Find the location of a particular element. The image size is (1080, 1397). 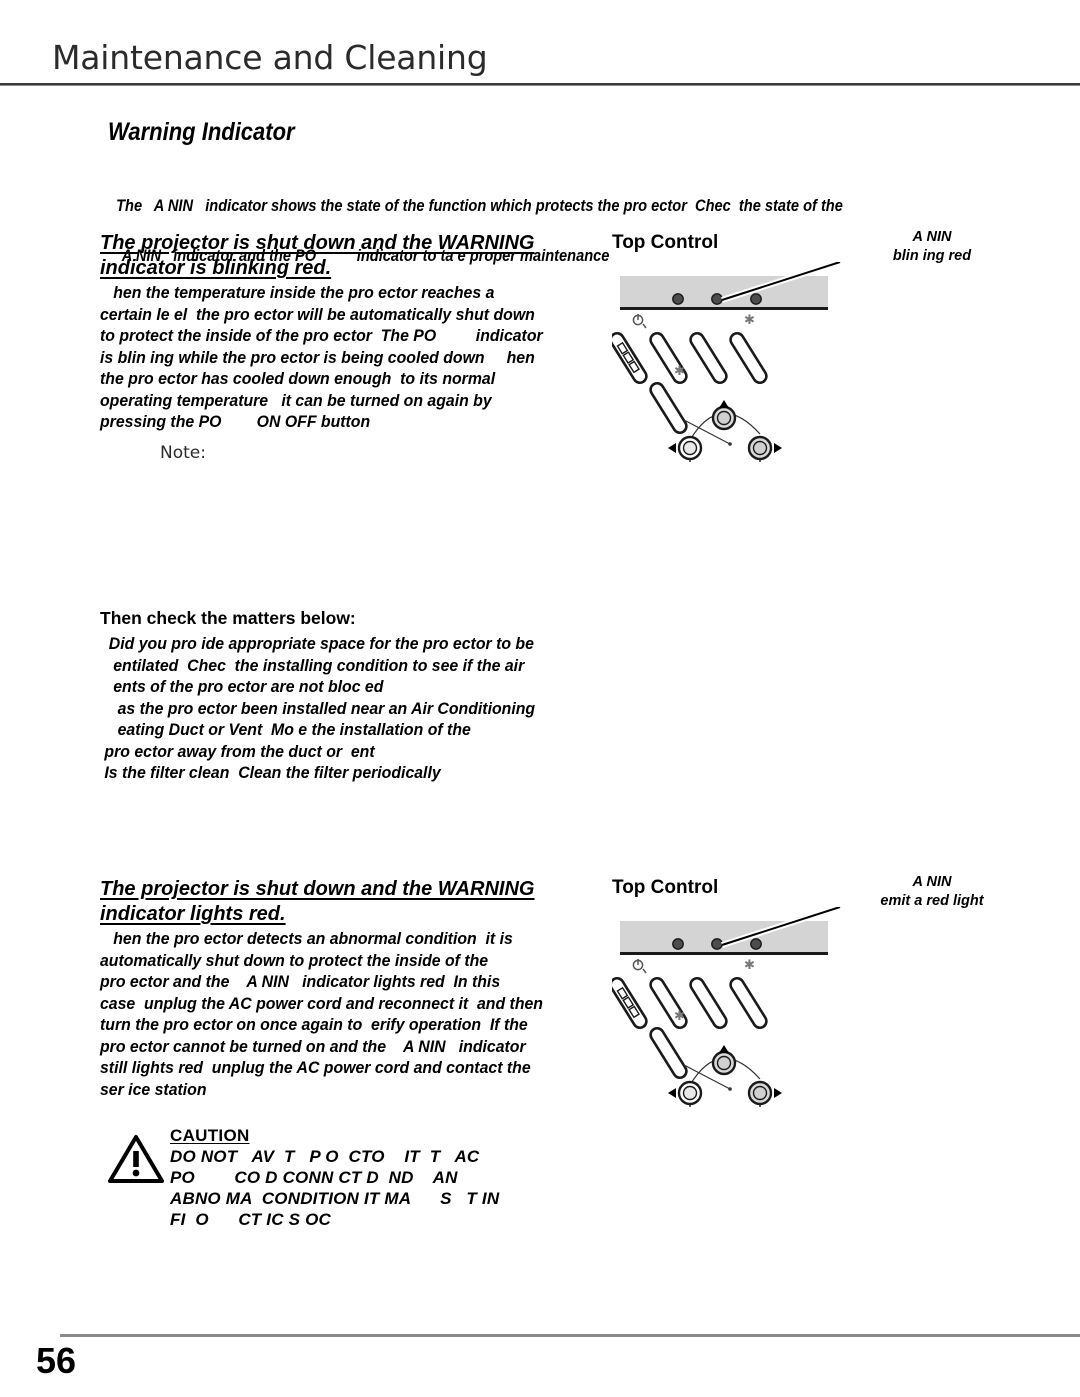

callout-1-line-2: blin ing red is located at coordinates (932, 256).